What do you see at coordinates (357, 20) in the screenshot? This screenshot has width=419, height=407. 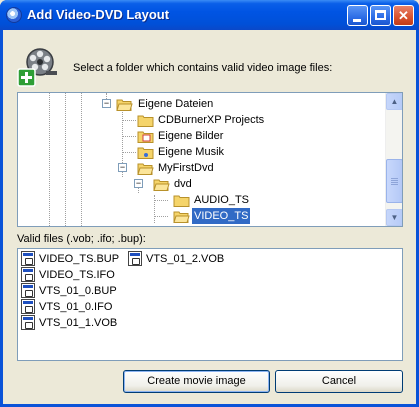 I see `minimize-icon` at bounding box center [357, 20].